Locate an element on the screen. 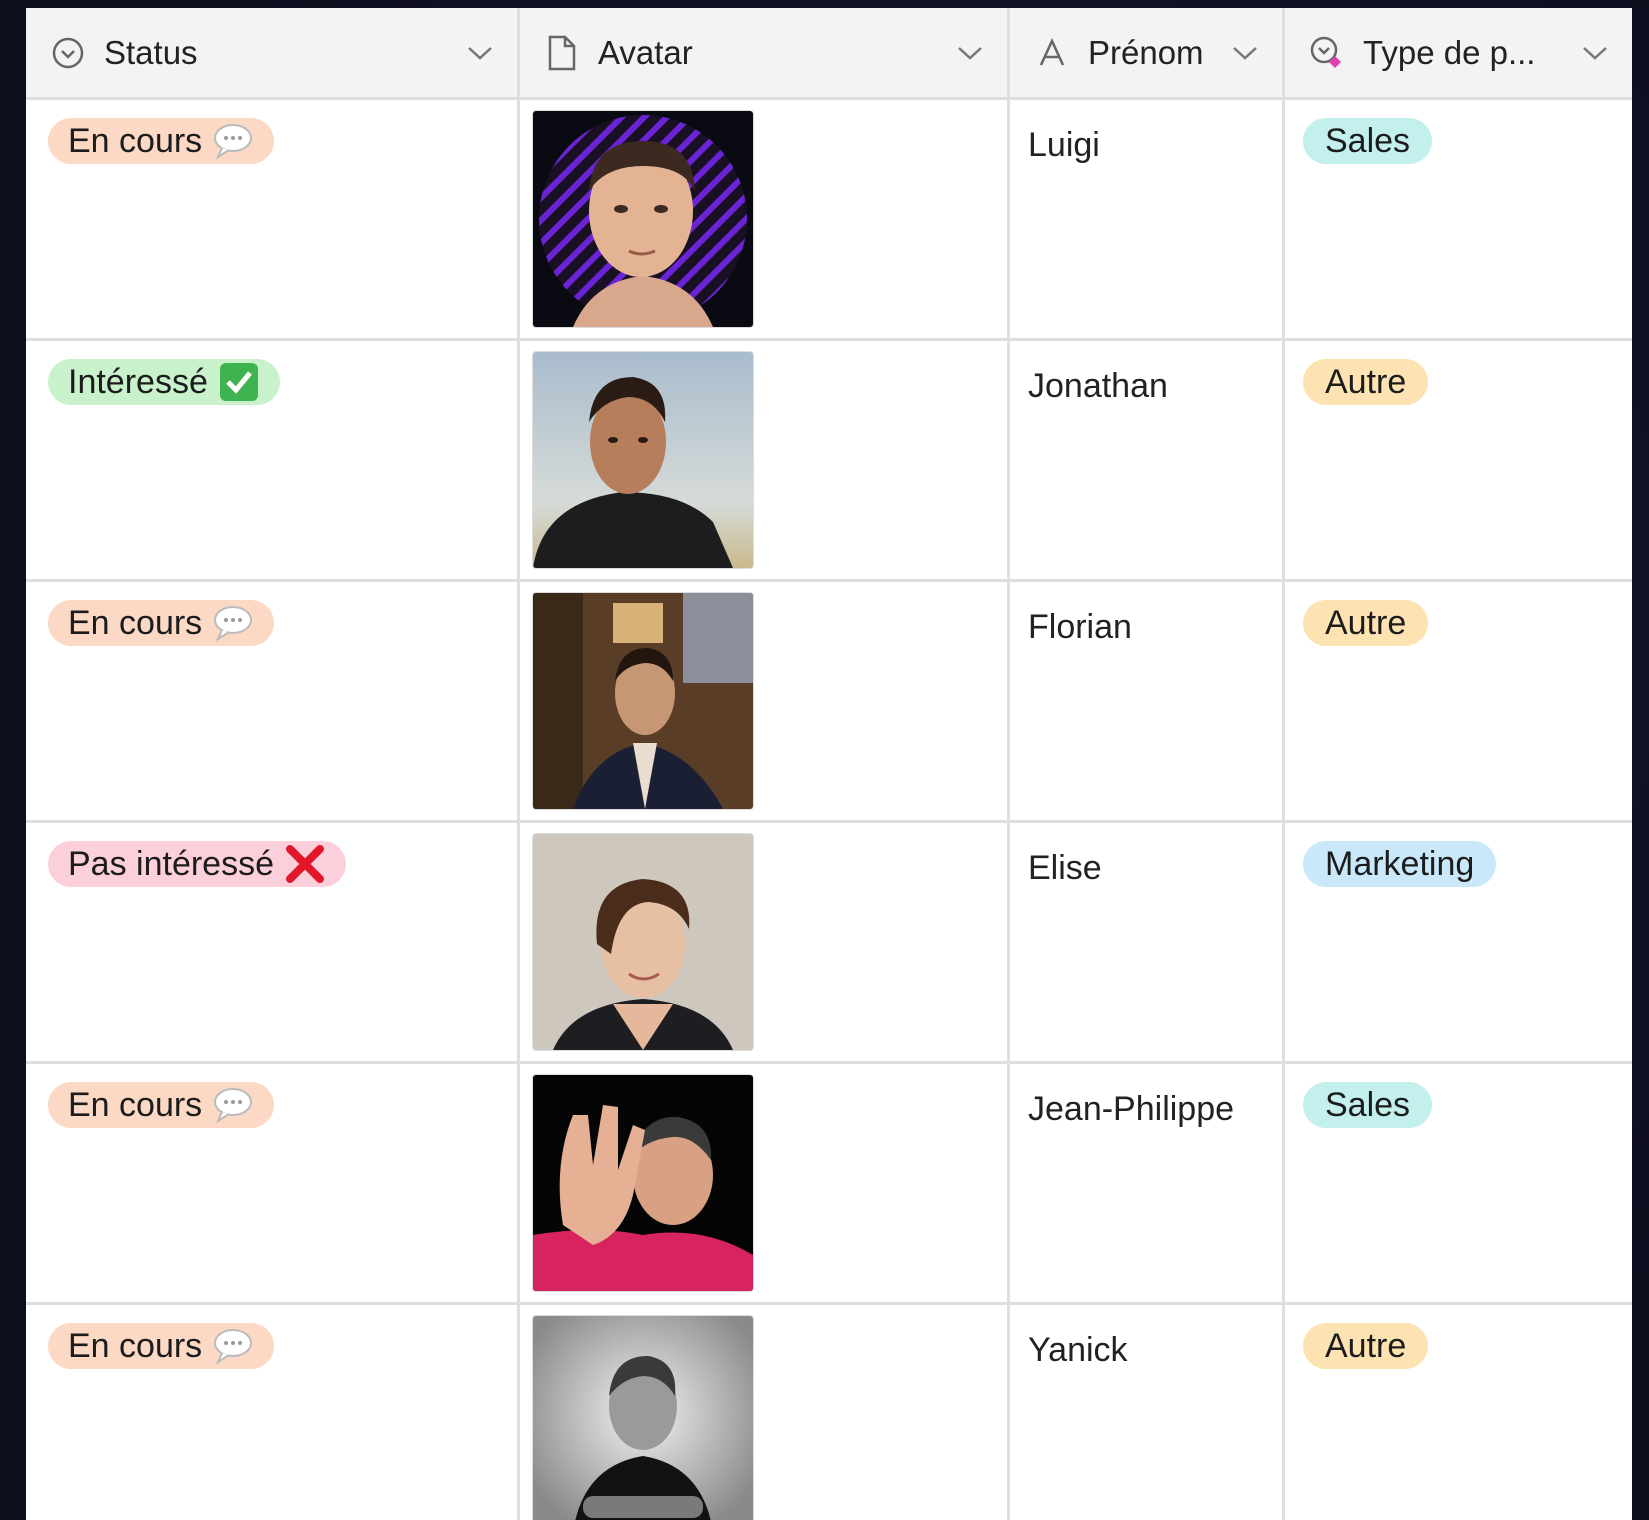 This screenshot has width=1649, height=1520. prenom-cell: Florian is located at coordinates (1147, 701).